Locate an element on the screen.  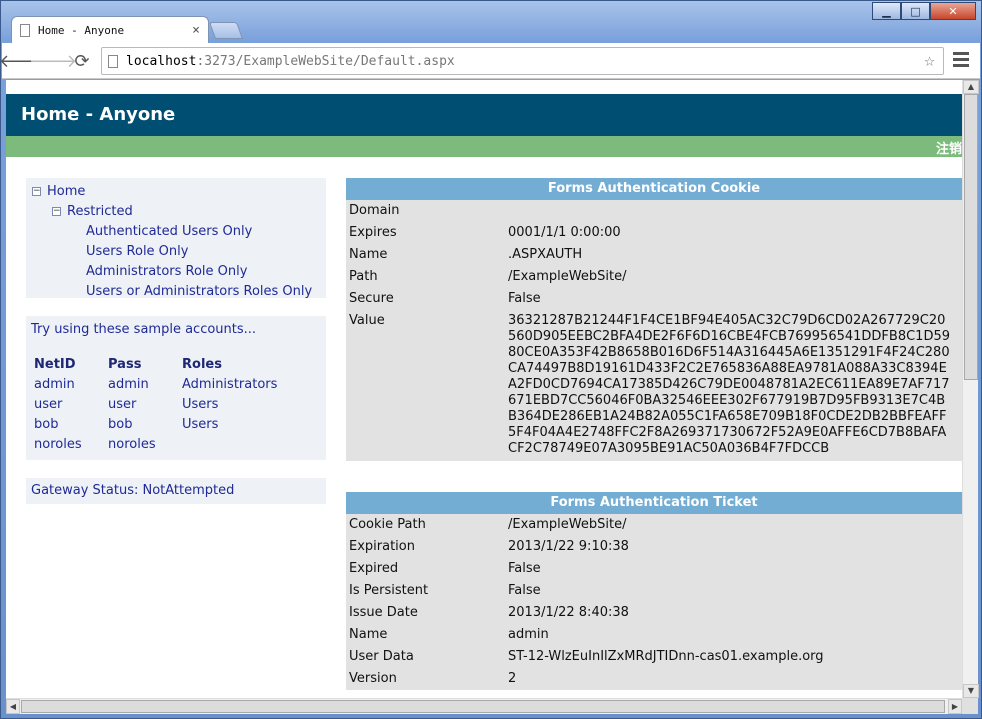
table-row: Is Persistent False is located at coordinates (654, 591).